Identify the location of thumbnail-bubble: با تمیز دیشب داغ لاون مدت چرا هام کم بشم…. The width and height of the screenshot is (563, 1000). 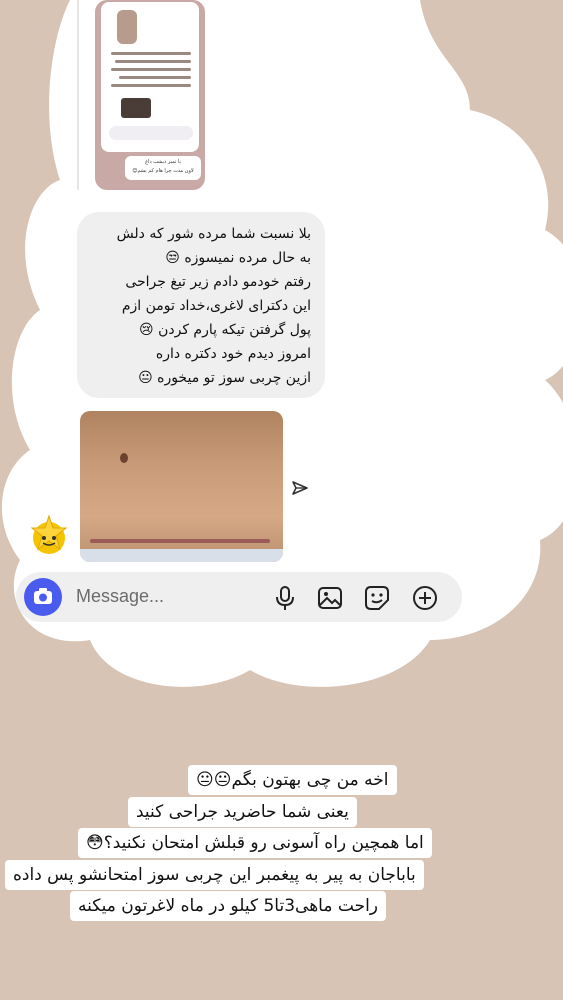
(163, 168).